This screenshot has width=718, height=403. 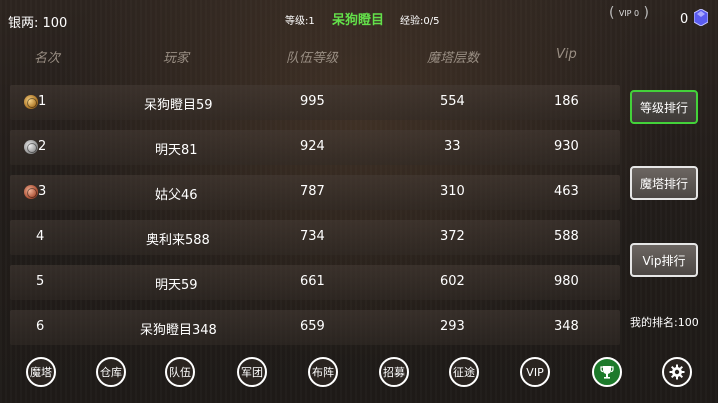 I want to click on player-name: 呆狗瞪目, so click(x=358, y=20).